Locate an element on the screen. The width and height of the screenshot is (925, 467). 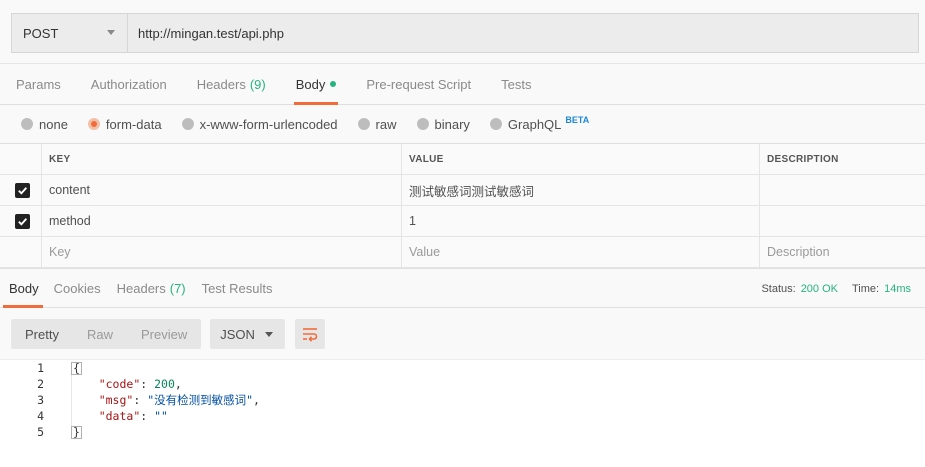
beta-badge: BETA is located at coordinates (577, 120).